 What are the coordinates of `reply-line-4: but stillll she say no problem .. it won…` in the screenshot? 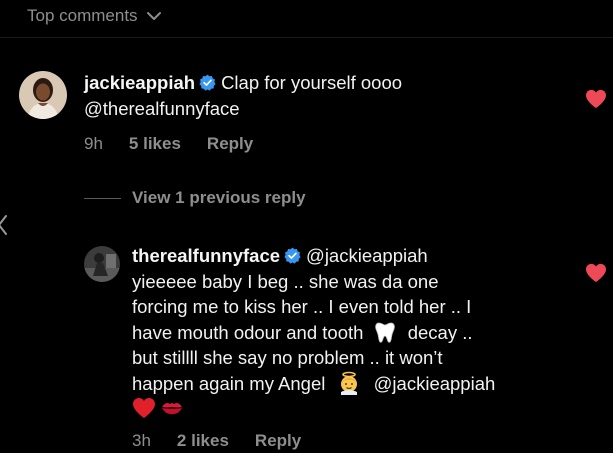 It's located at (287, 357).